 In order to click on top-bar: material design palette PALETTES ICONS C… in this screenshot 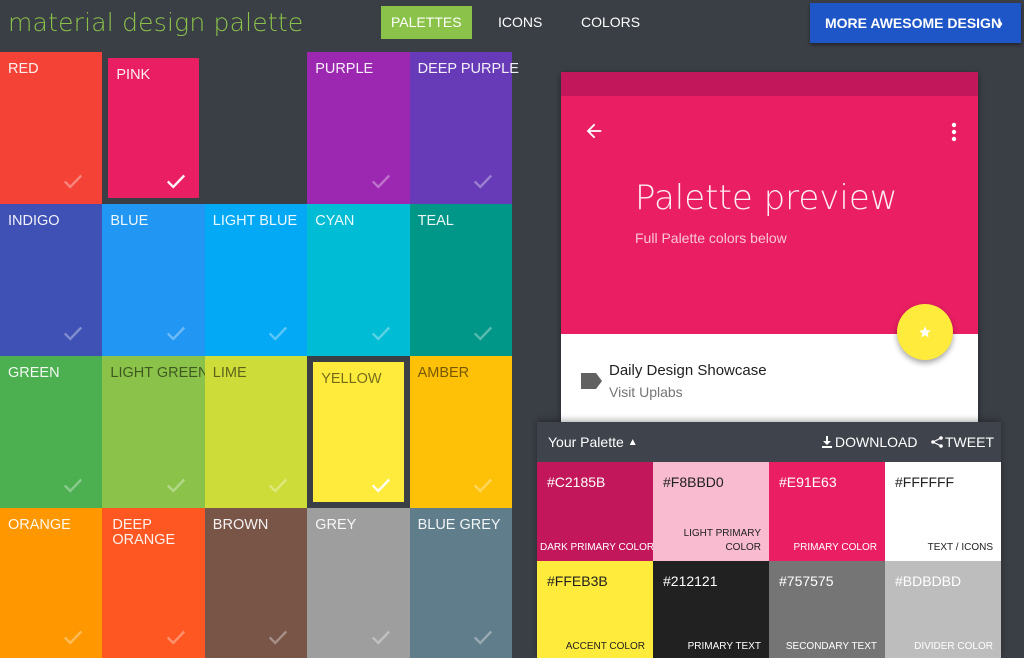, I will do `click(512, 26)`.